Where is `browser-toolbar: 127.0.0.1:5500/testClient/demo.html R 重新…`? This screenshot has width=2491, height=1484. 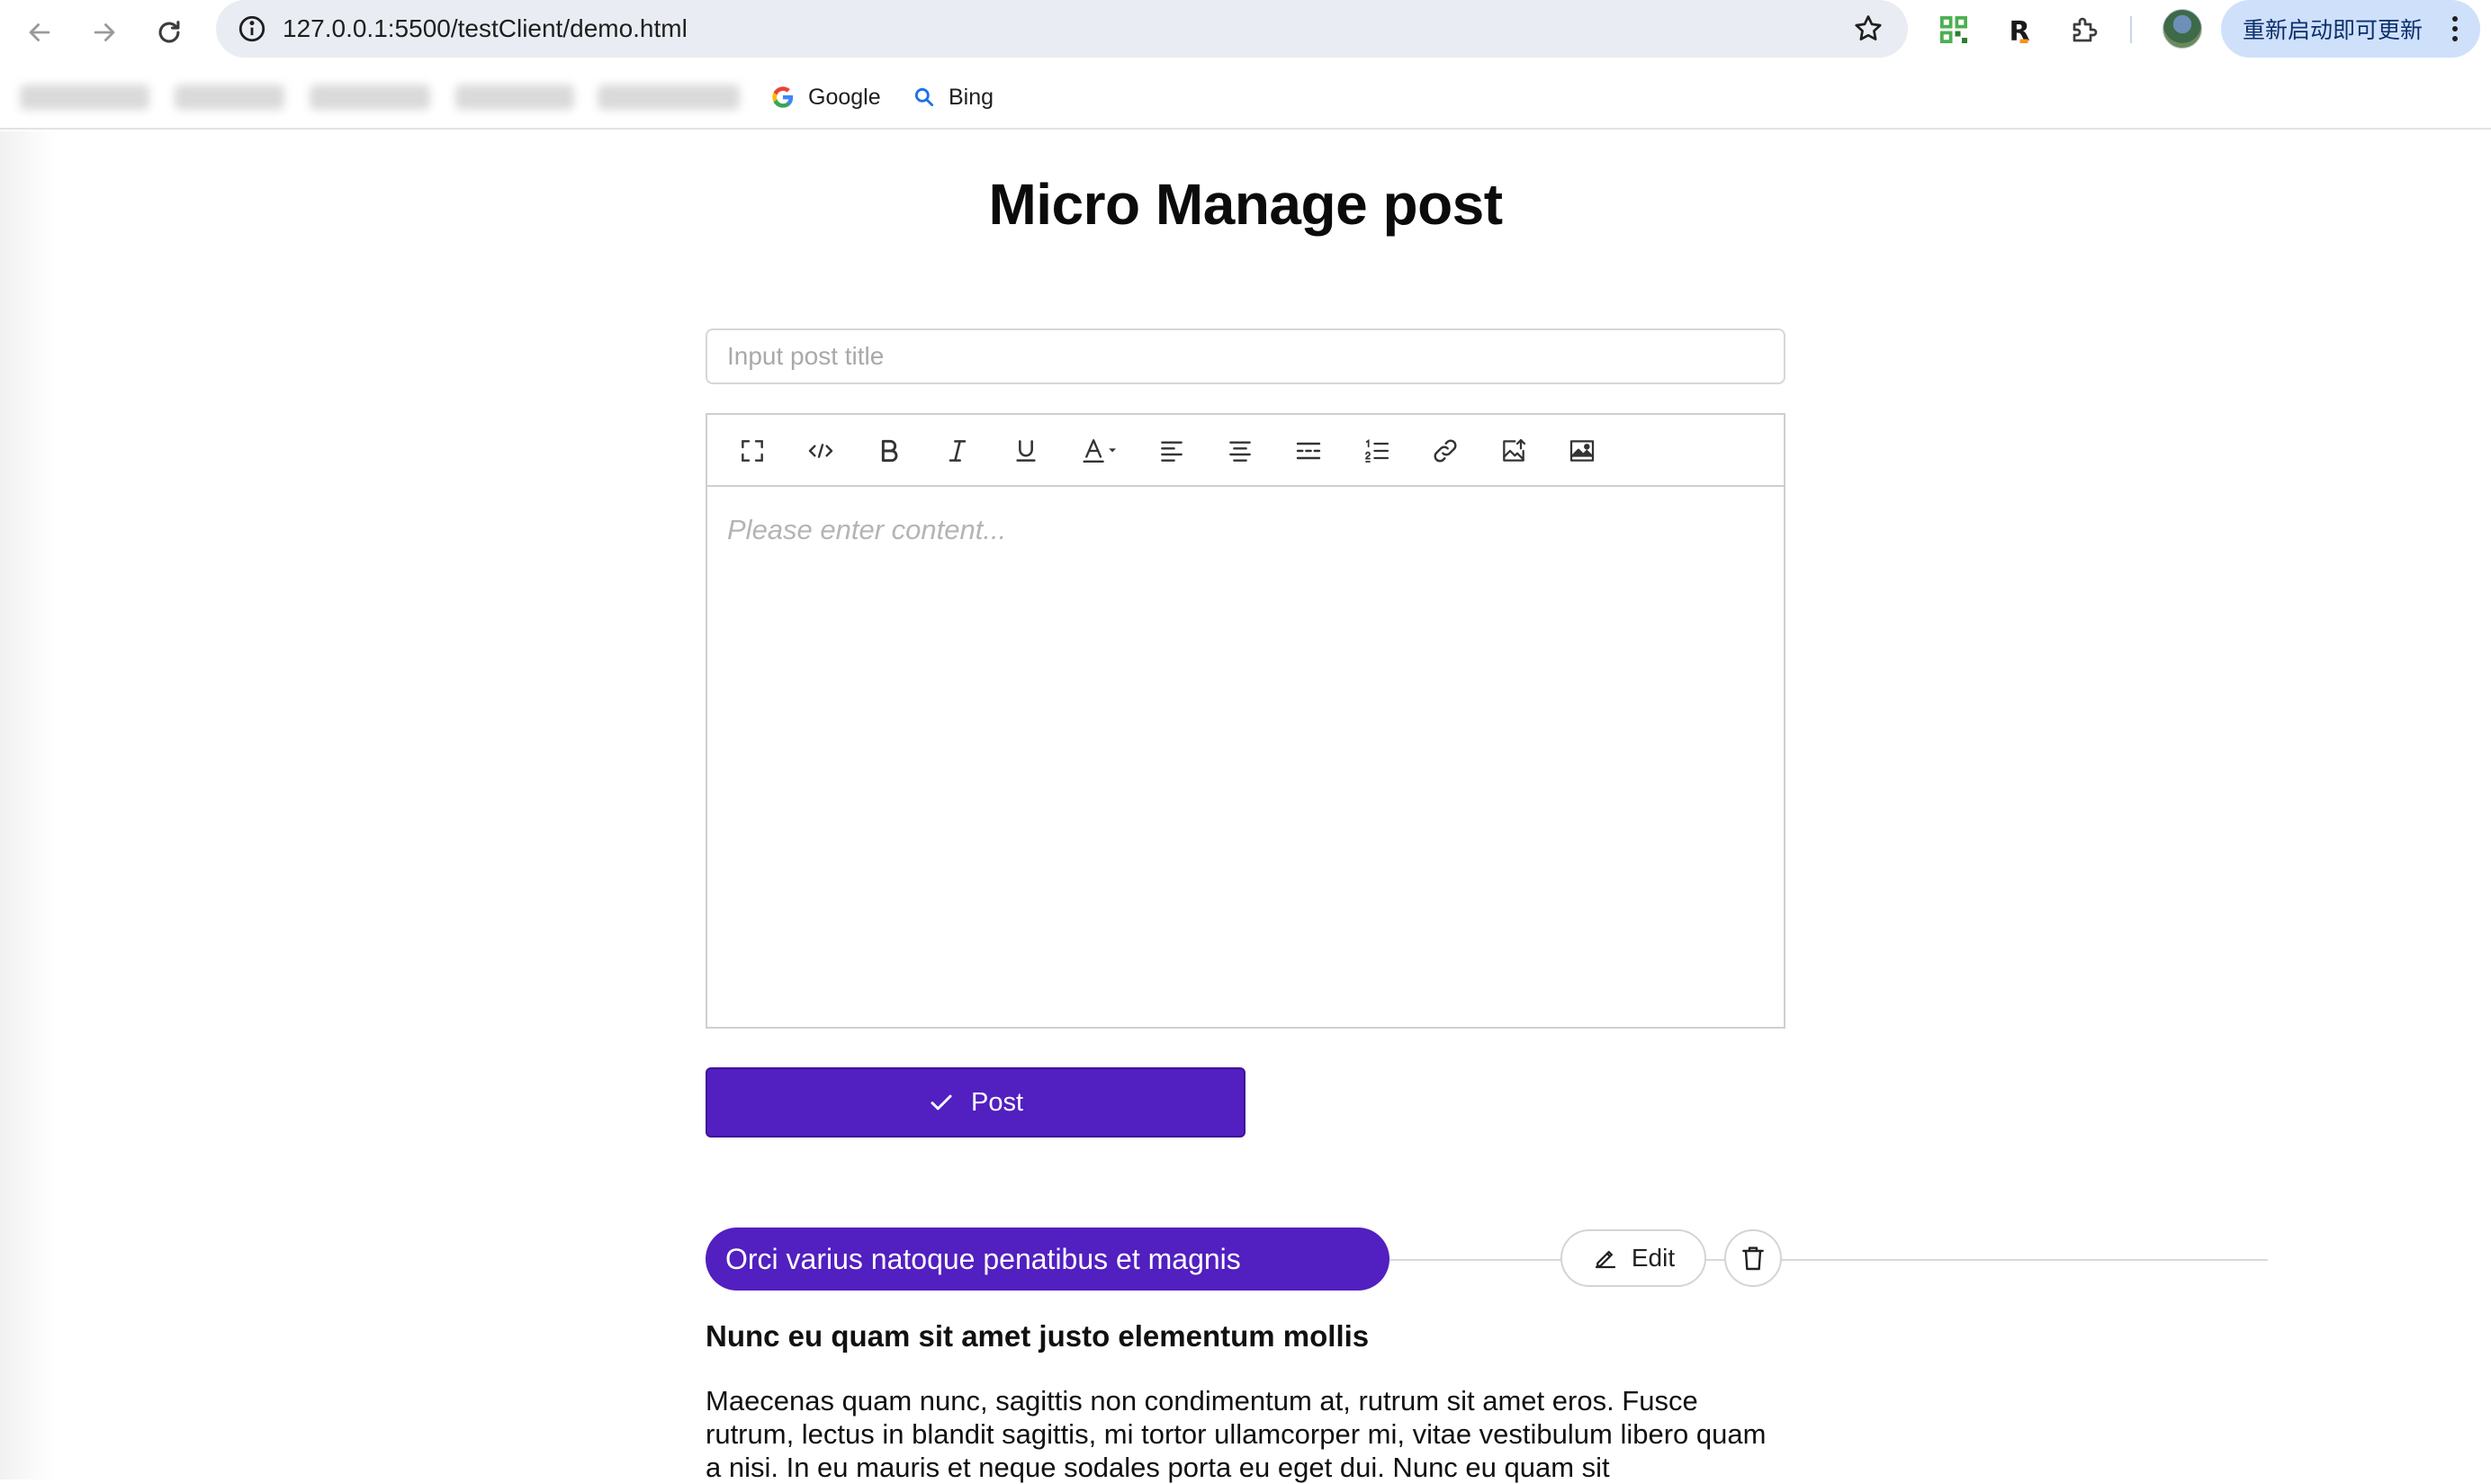 browser-toolbar: 127.0.0.1:5500/testClient/demo.html R 重新… is located at coordinates (1245, 33).